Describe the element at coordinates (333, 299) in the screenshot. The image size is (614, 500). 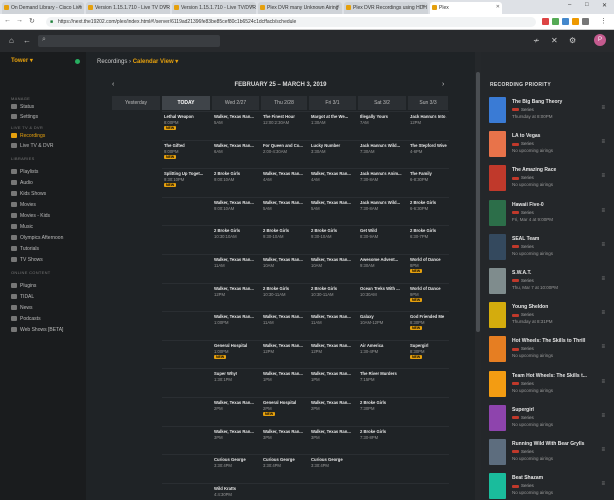
I see `recording-cell: 2 Broke Girls 10:30-11AM` at that location.